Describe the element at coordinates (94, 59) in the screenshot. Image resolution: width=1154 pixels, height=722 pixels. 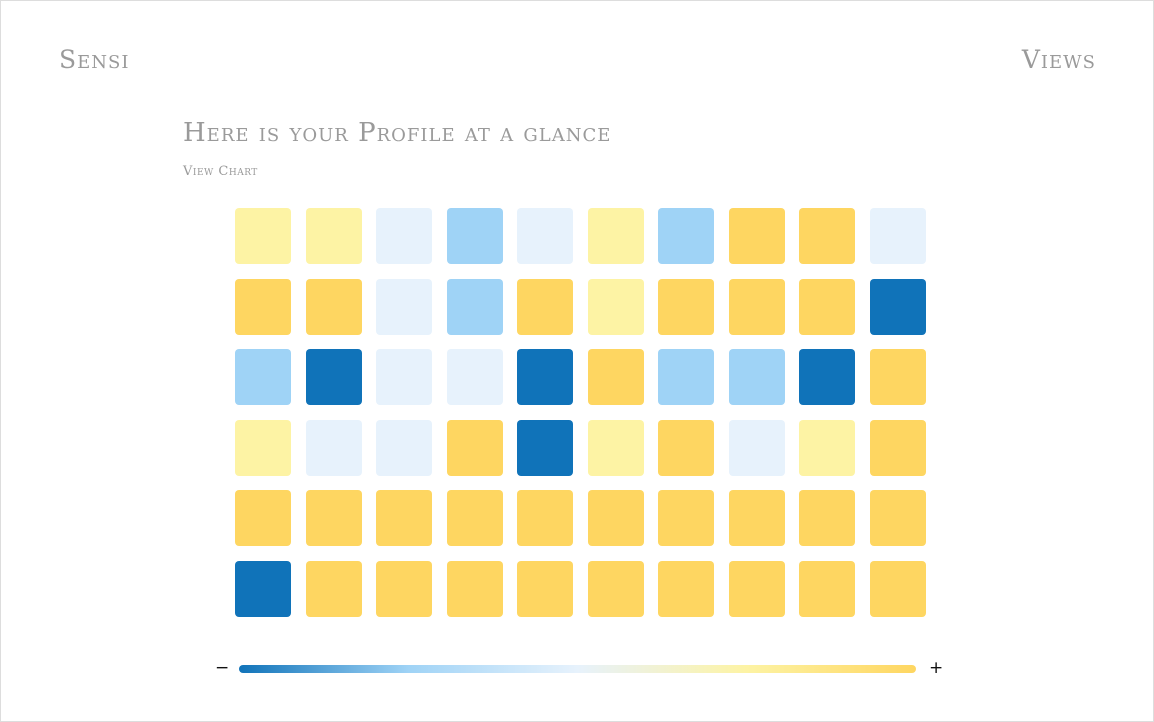
I see `brand-logo: Sensi` at that location.